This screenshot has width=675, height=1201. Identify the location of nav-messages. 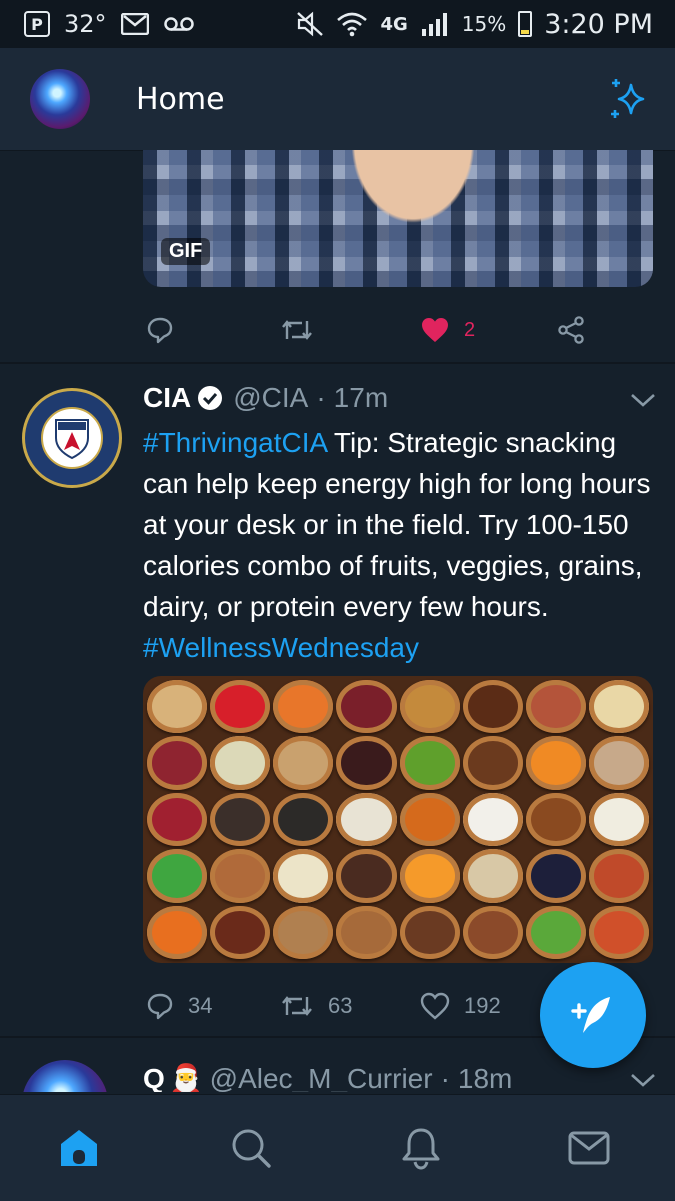
(589, 1148).